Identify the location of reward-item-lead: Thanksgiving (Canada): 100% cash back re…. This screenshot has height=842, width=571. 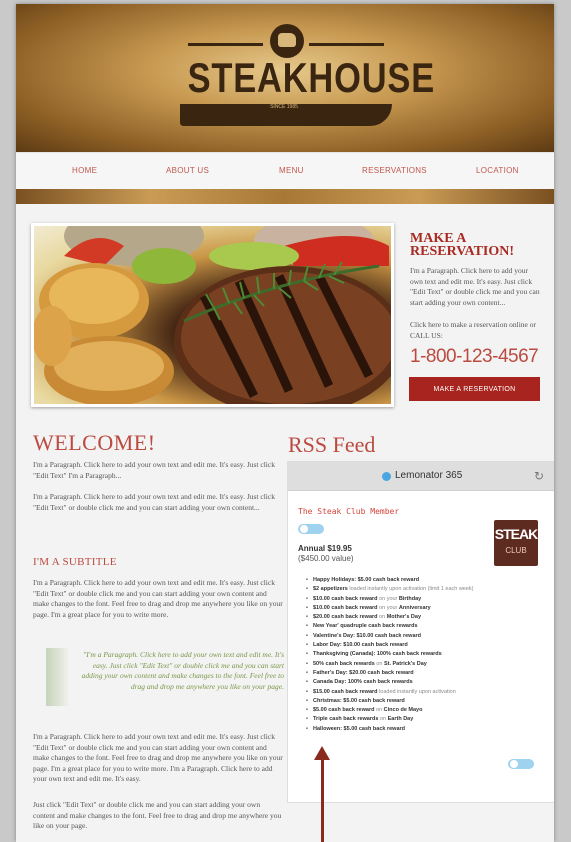
(377, 654).